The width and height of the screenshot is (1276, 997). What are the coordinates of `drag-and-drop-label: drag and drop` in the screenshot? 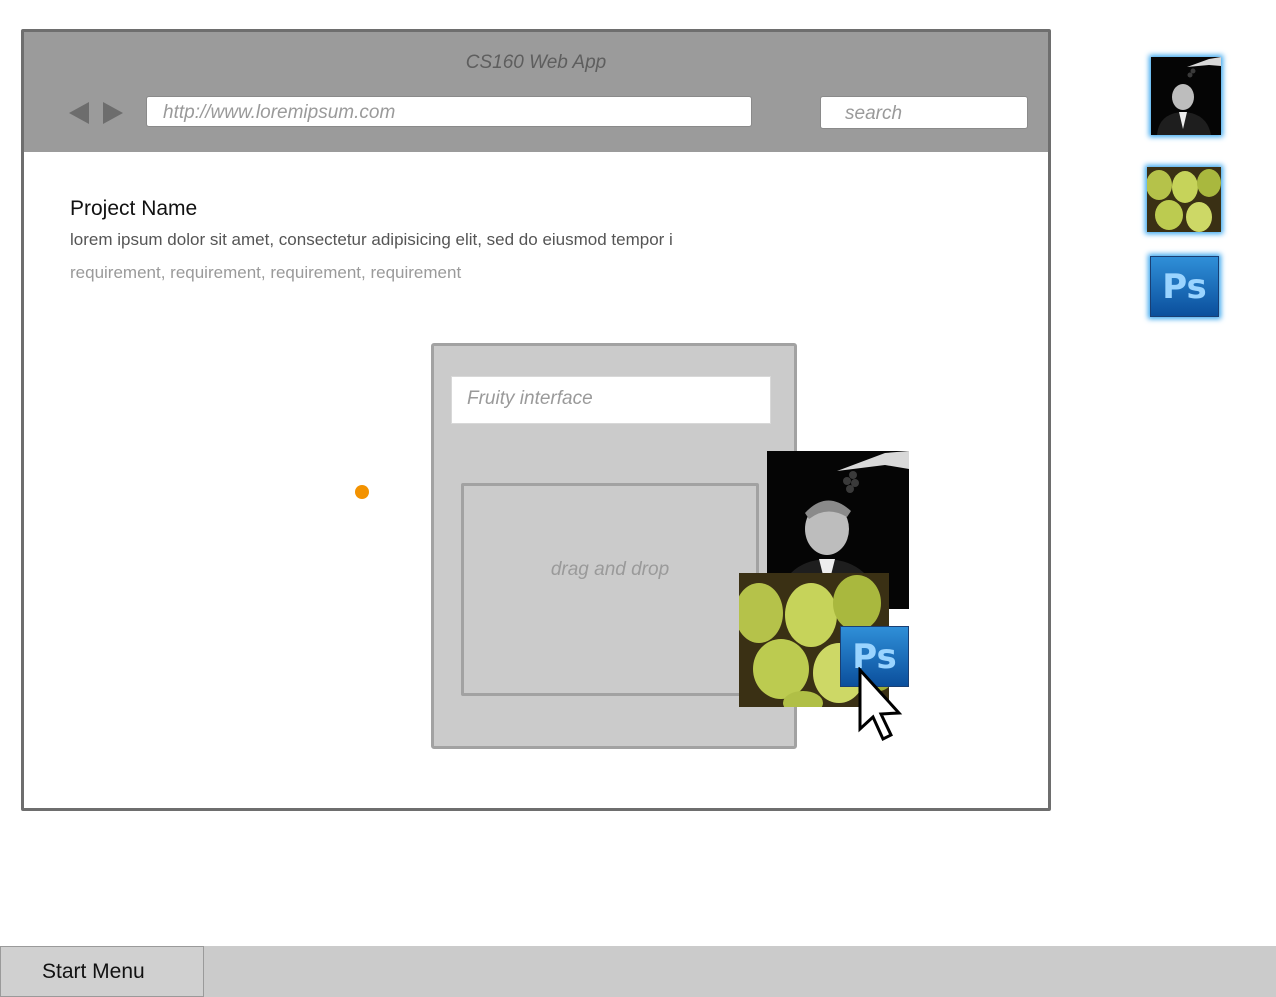 It's located at (610, 569).